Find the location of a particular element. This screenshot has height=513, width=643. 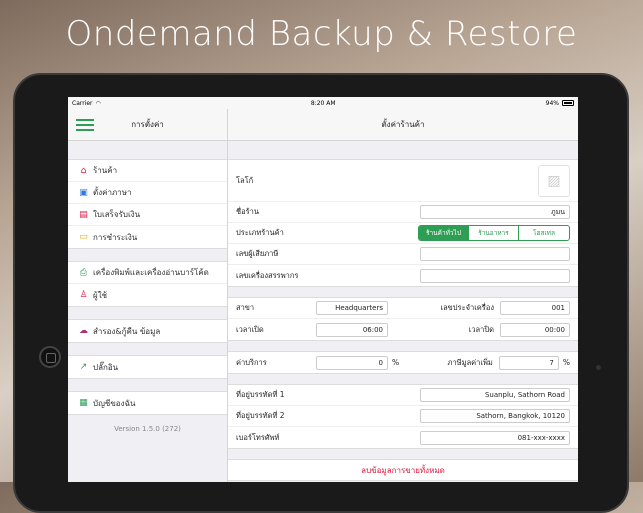

shop-type-label: ประเภทร้านค้า is located at coordinates (260, 232).